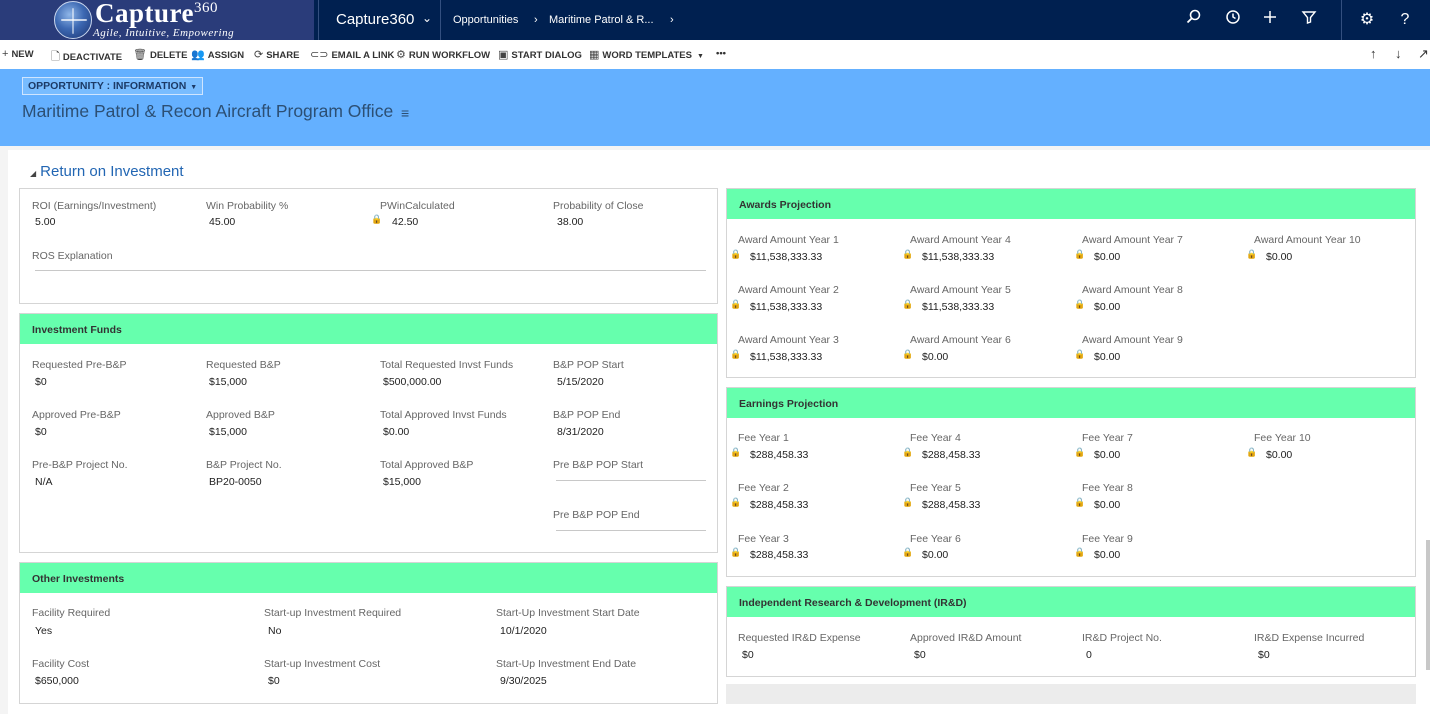  I want to click on deactivate-button: 🗋 DEACTIVATE, so click(86, 57).